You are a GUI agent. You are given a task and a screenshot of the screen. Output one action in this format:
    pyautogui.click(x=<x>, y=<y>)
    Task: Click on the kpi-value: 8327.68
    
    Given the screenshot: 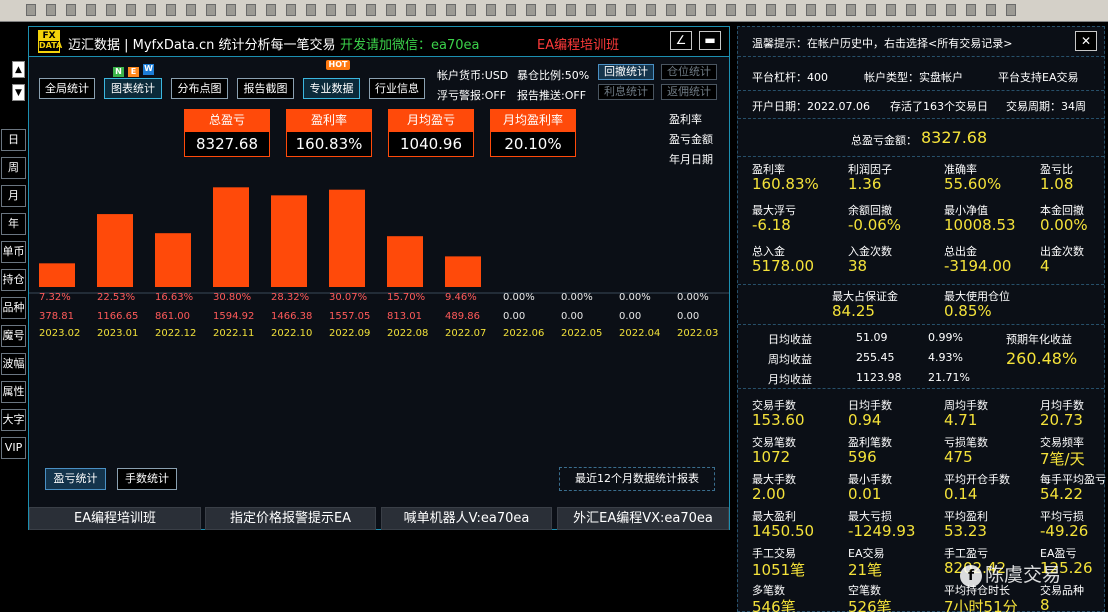 What is the action you would take?
    pyautogui.click(x=227, y=144)
    